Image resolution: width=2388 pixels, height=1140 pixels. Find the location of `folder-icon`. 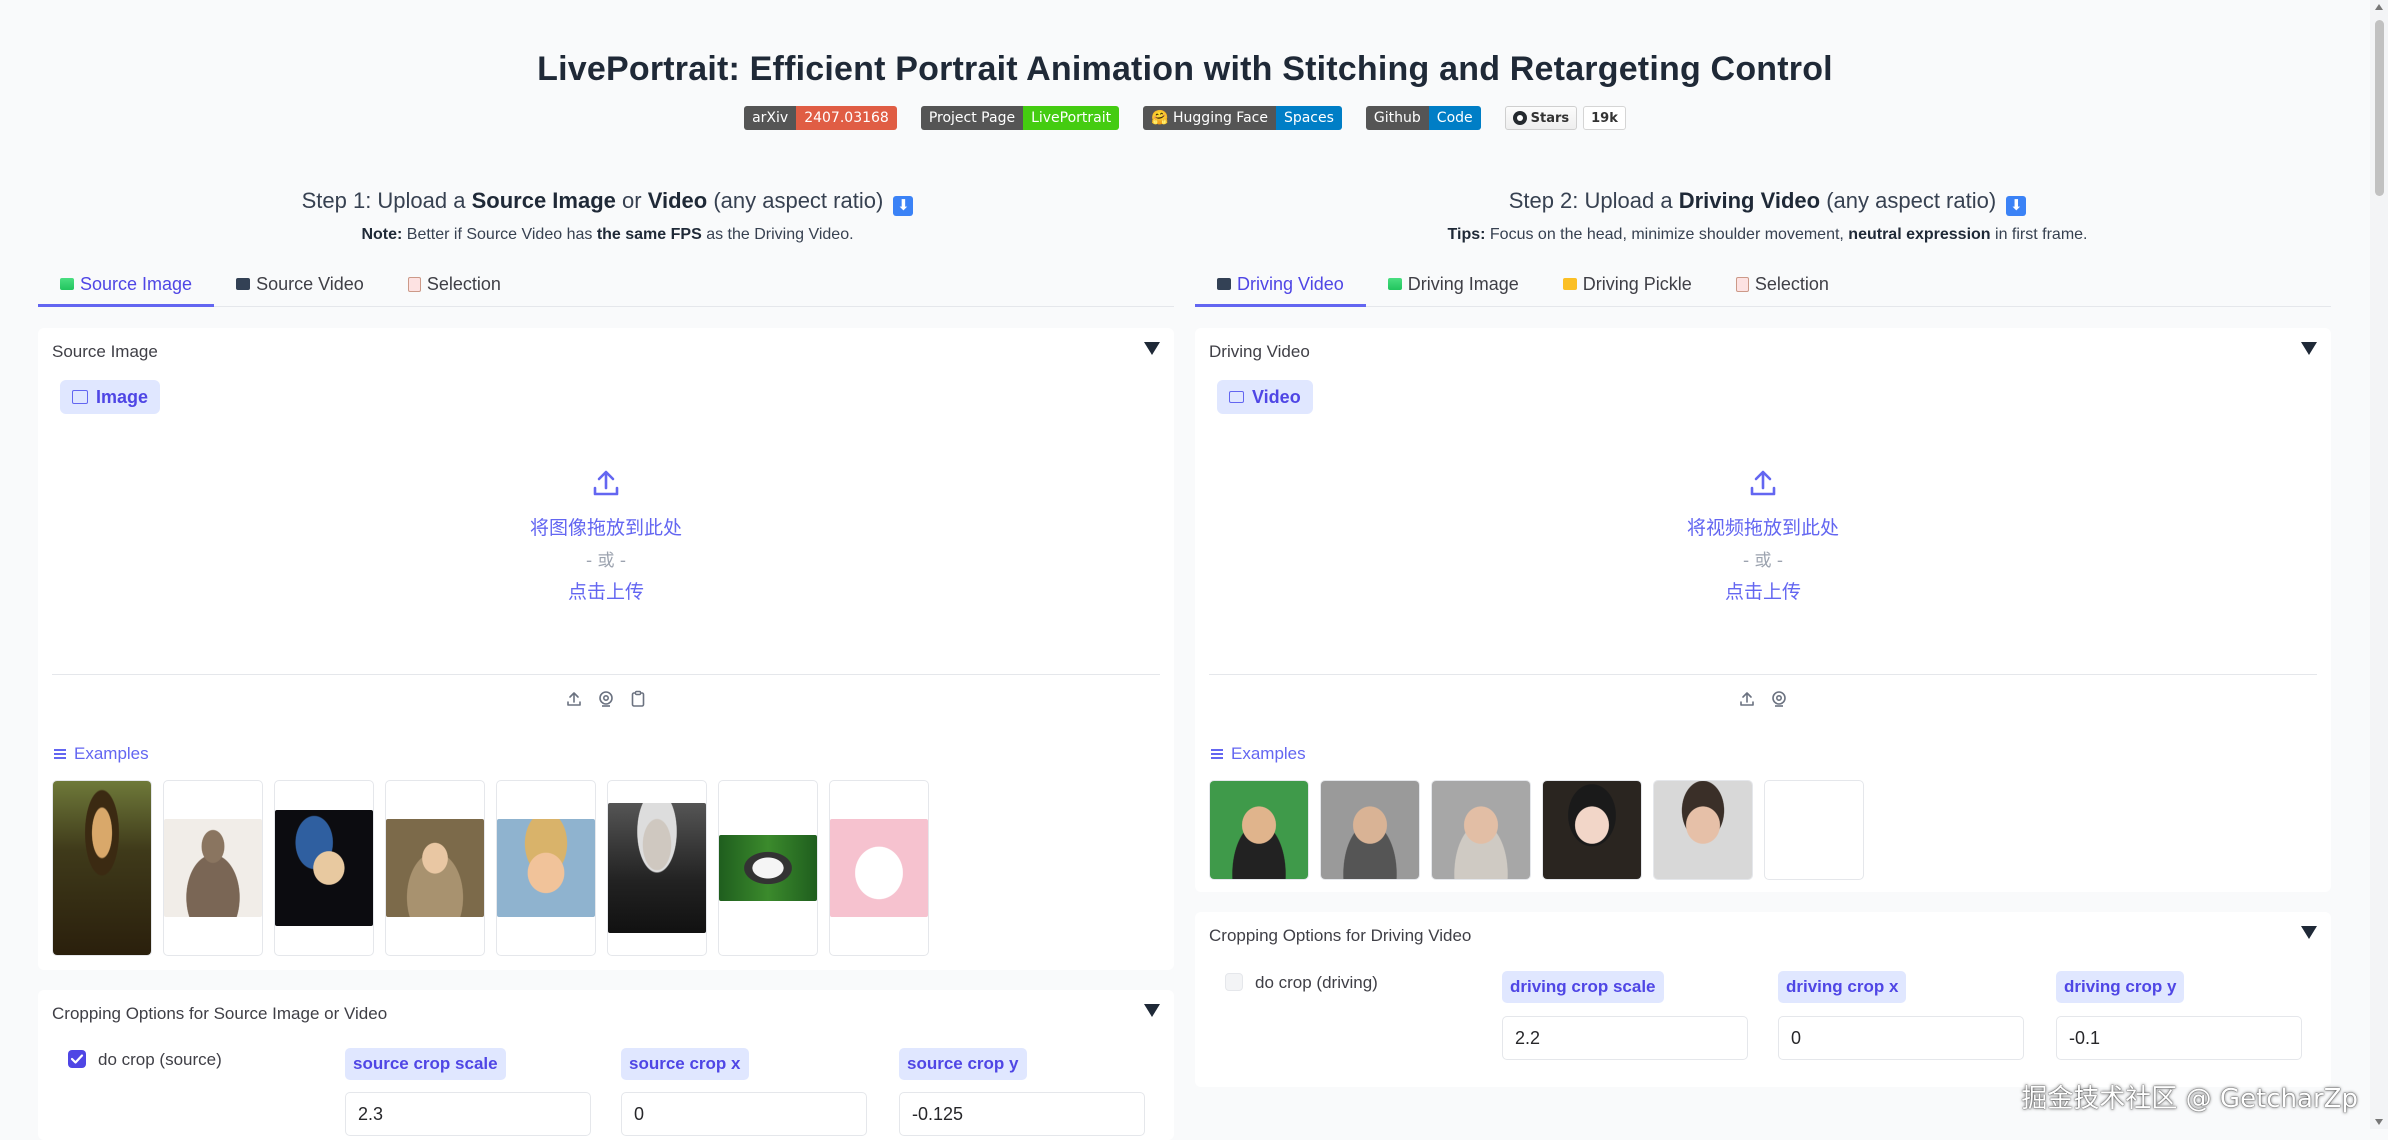

folder-icon is located at coordinates (1569, 284).